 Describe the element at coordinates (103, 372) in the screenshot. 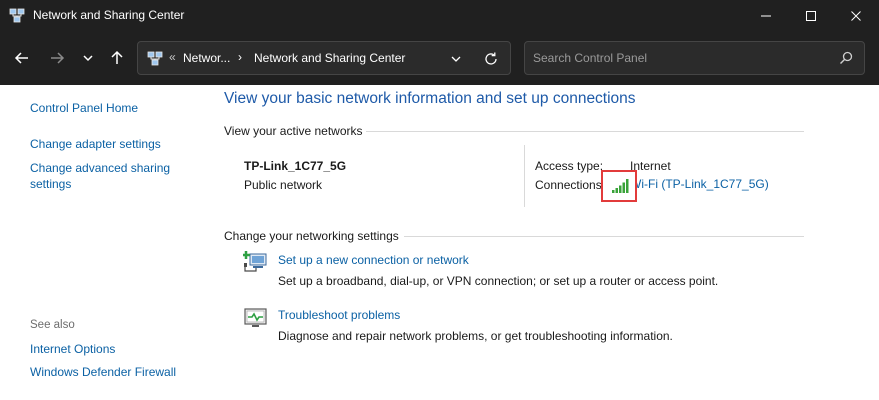

I see `see-also-windows-defender-firewall: Windows Defender Firewall` at that location.